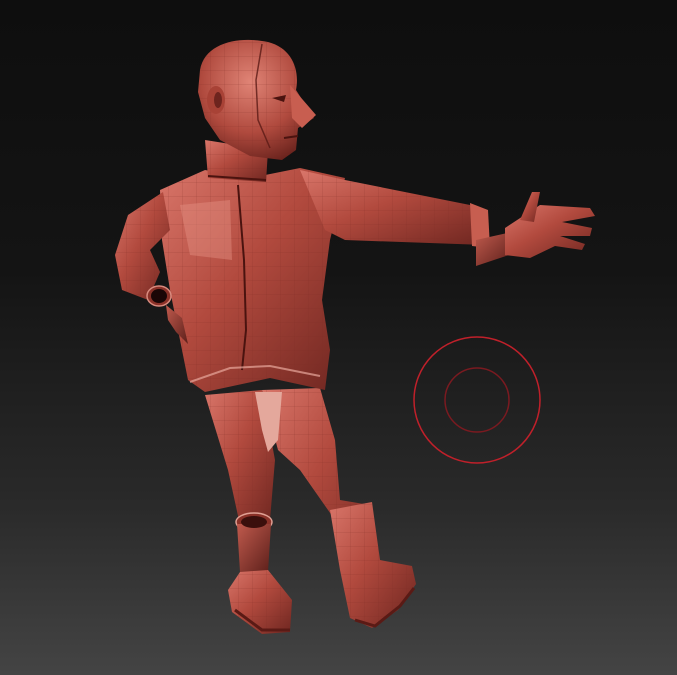 This screenshot has height=675, width=677. What do you see at coordinates (447, 218) in the screenshot?
I see `right-arm-mesh` at bounding box center [447, 218].